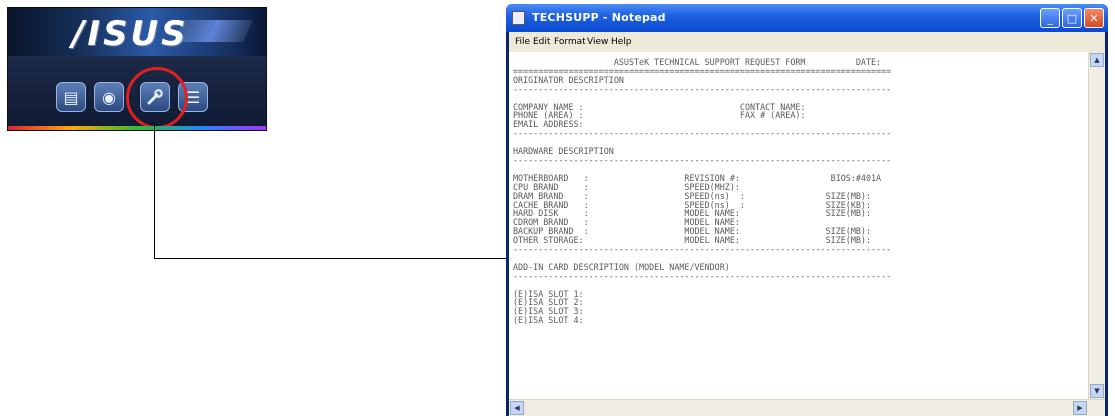 The image size is (1115, 416). I want to click on window-title: TECHSUPP - Notepad, so click(599, 17).